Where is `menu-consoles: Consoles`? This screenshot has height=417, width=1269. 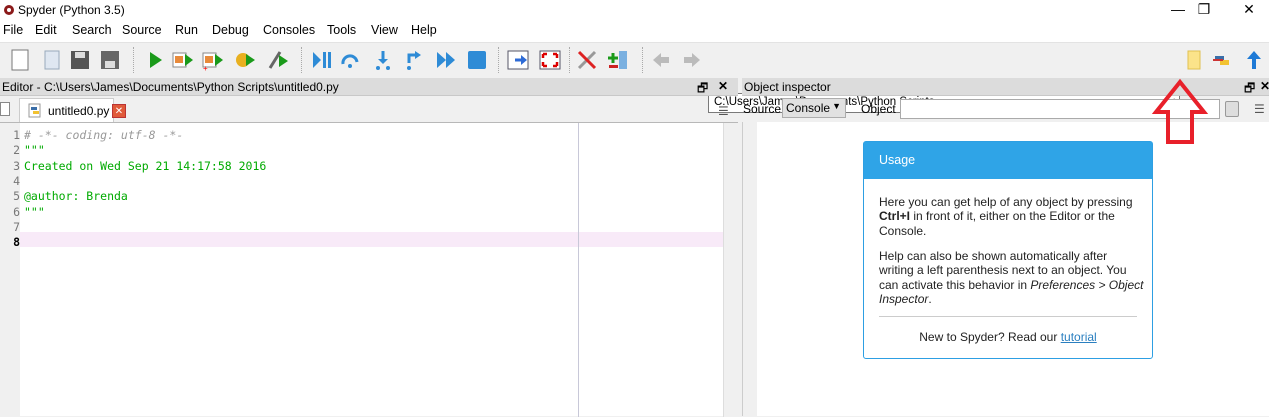 menu-consoles: Consoles is located at coordinates (289, 30).